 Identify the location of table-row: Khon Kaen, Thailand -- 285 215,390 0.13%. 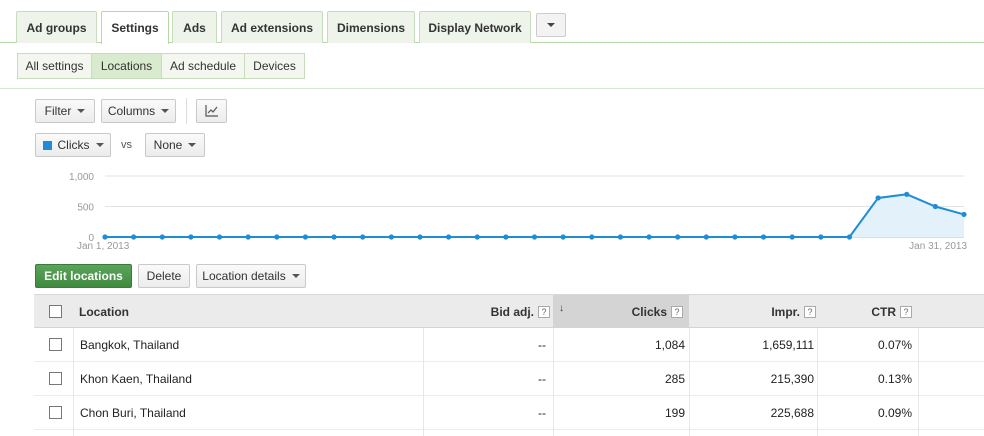
(509, 379).